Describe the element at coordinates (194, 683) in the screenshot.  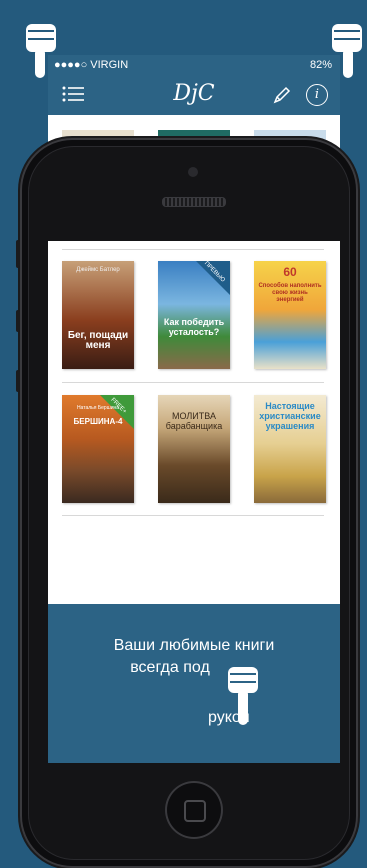
I see `promo-banner: Ваши любимые книги всегда под рукой` at that location.